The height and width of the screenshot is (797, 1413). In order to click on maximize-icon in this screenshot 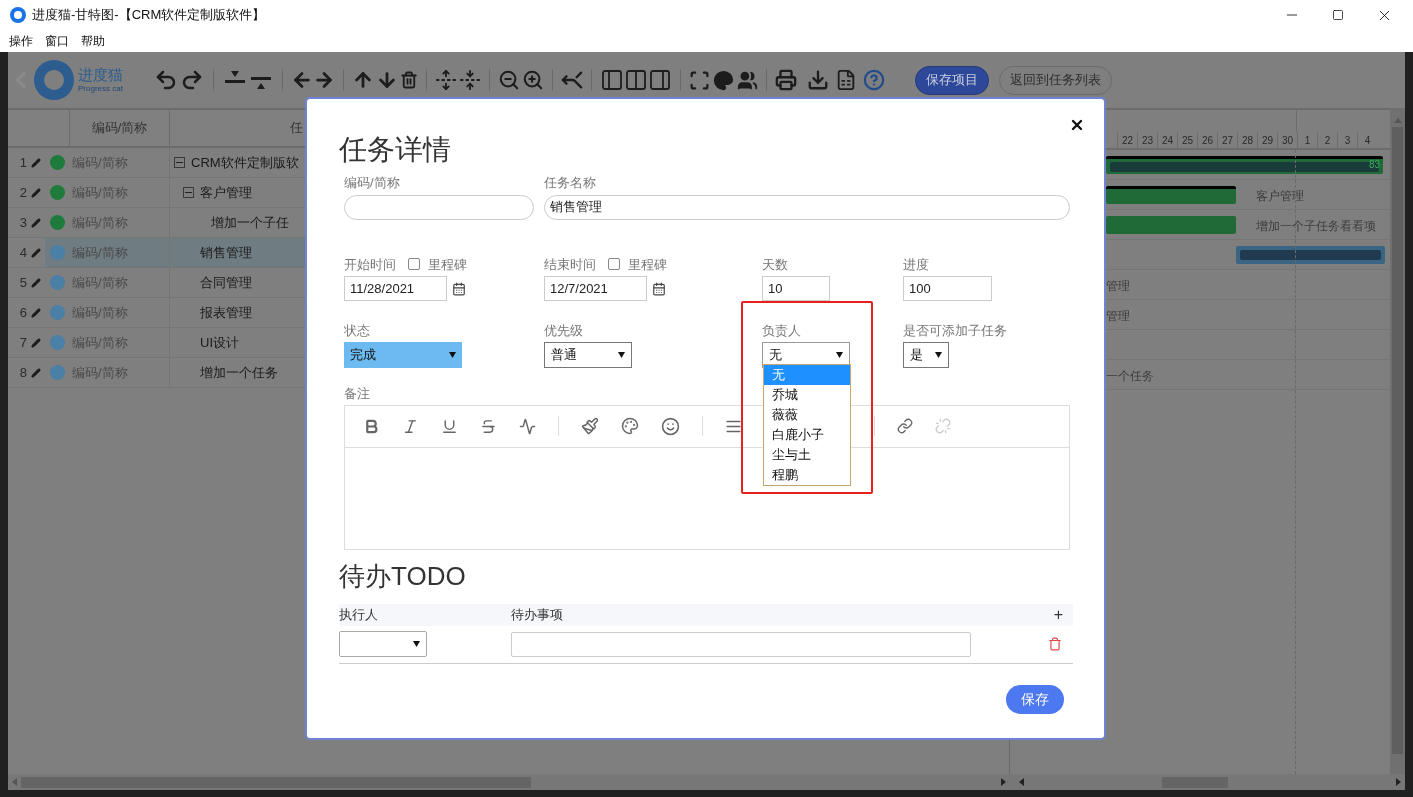, I will do `click(1338, 14)`.